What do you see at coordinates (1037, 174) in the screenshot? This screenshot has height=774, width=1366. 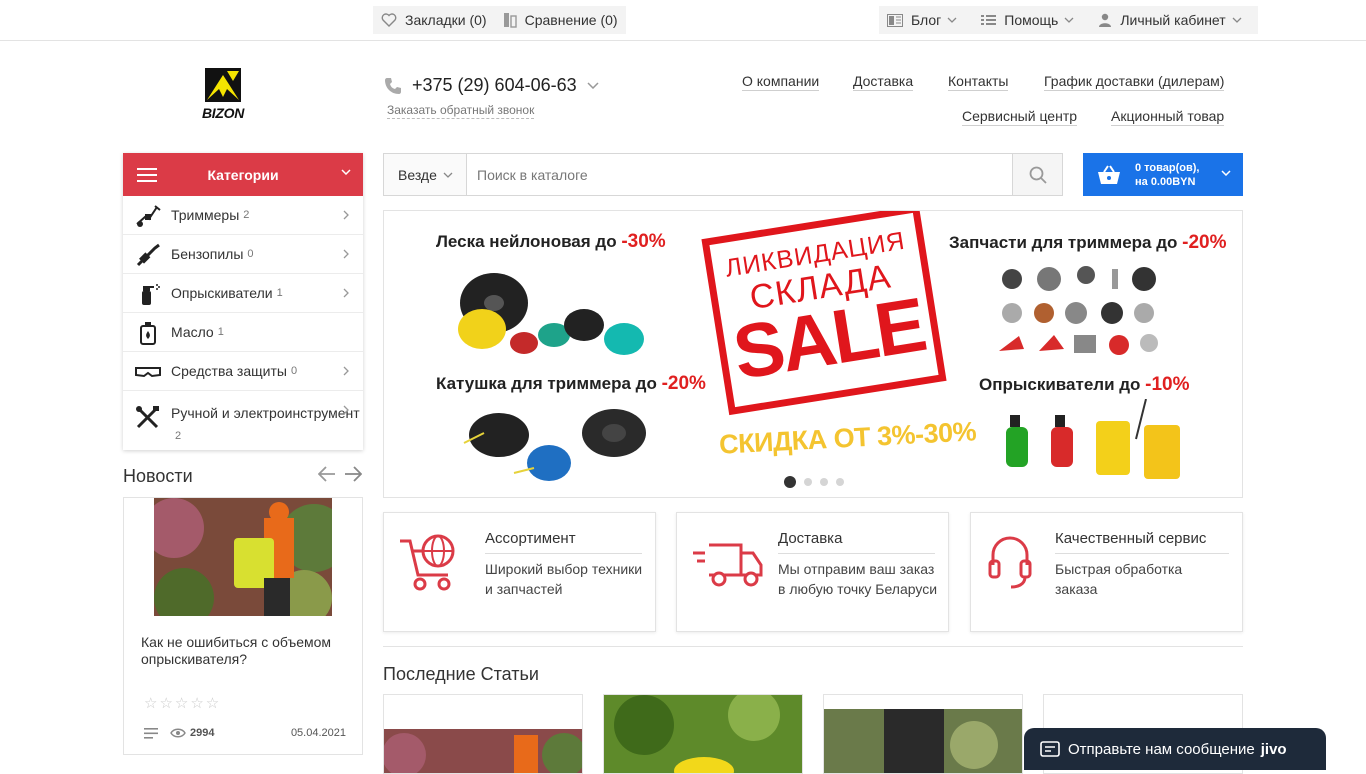 I see `search-button` at bounding box center [1037, 174].